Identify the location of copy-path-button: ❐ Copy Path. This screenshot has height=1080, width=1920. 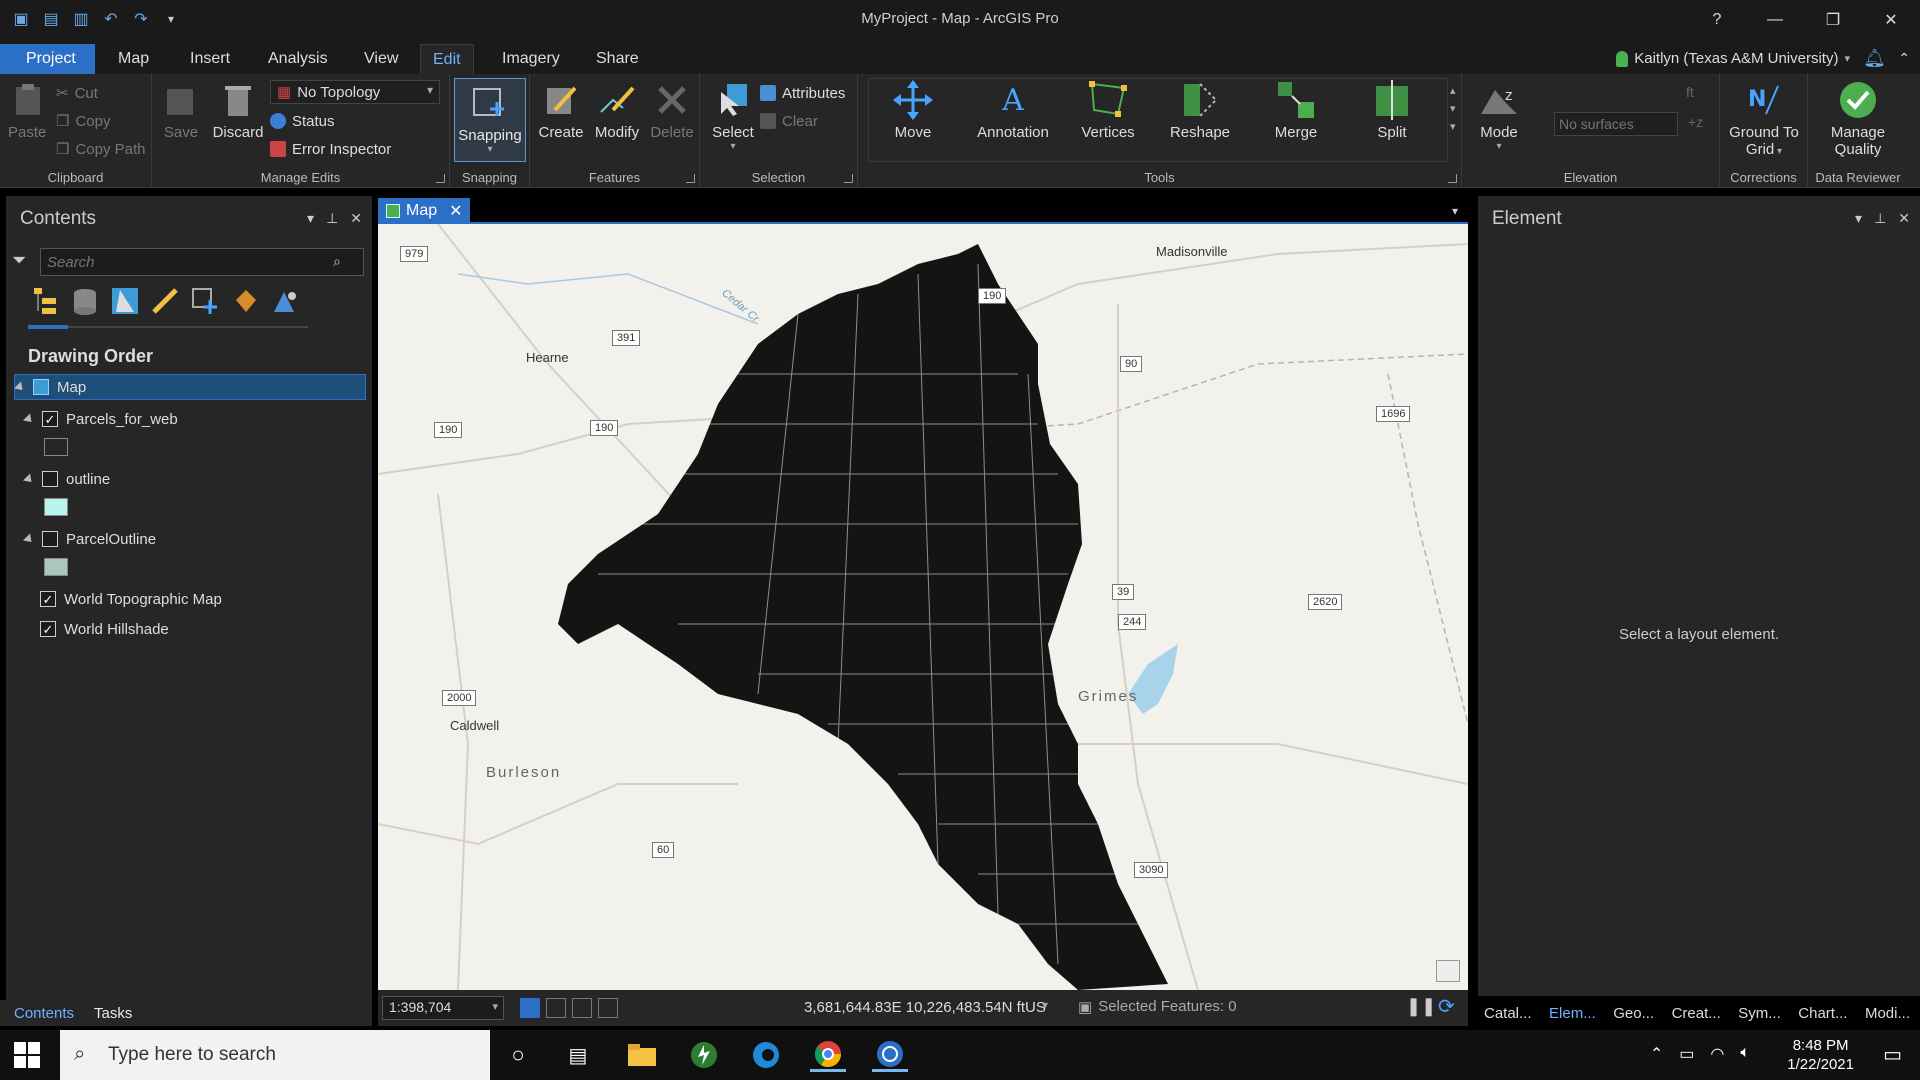
(101, 149).